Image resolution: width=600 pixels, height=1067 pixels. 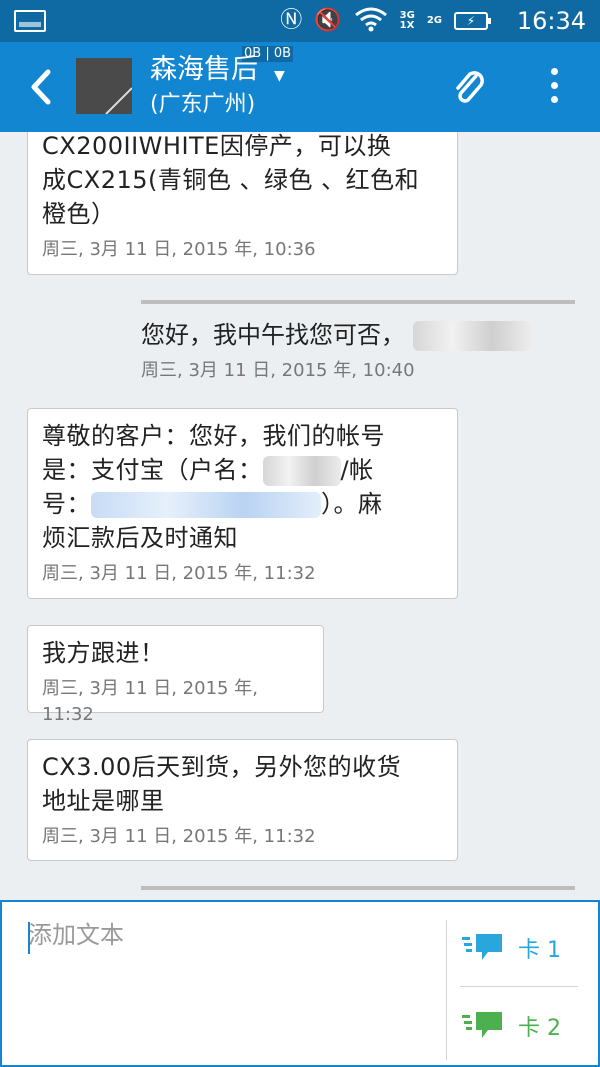 I want to click on status-icons: Ⓝ 🔇 3G 1X 2G ⚡, so click(x=385, y=21).